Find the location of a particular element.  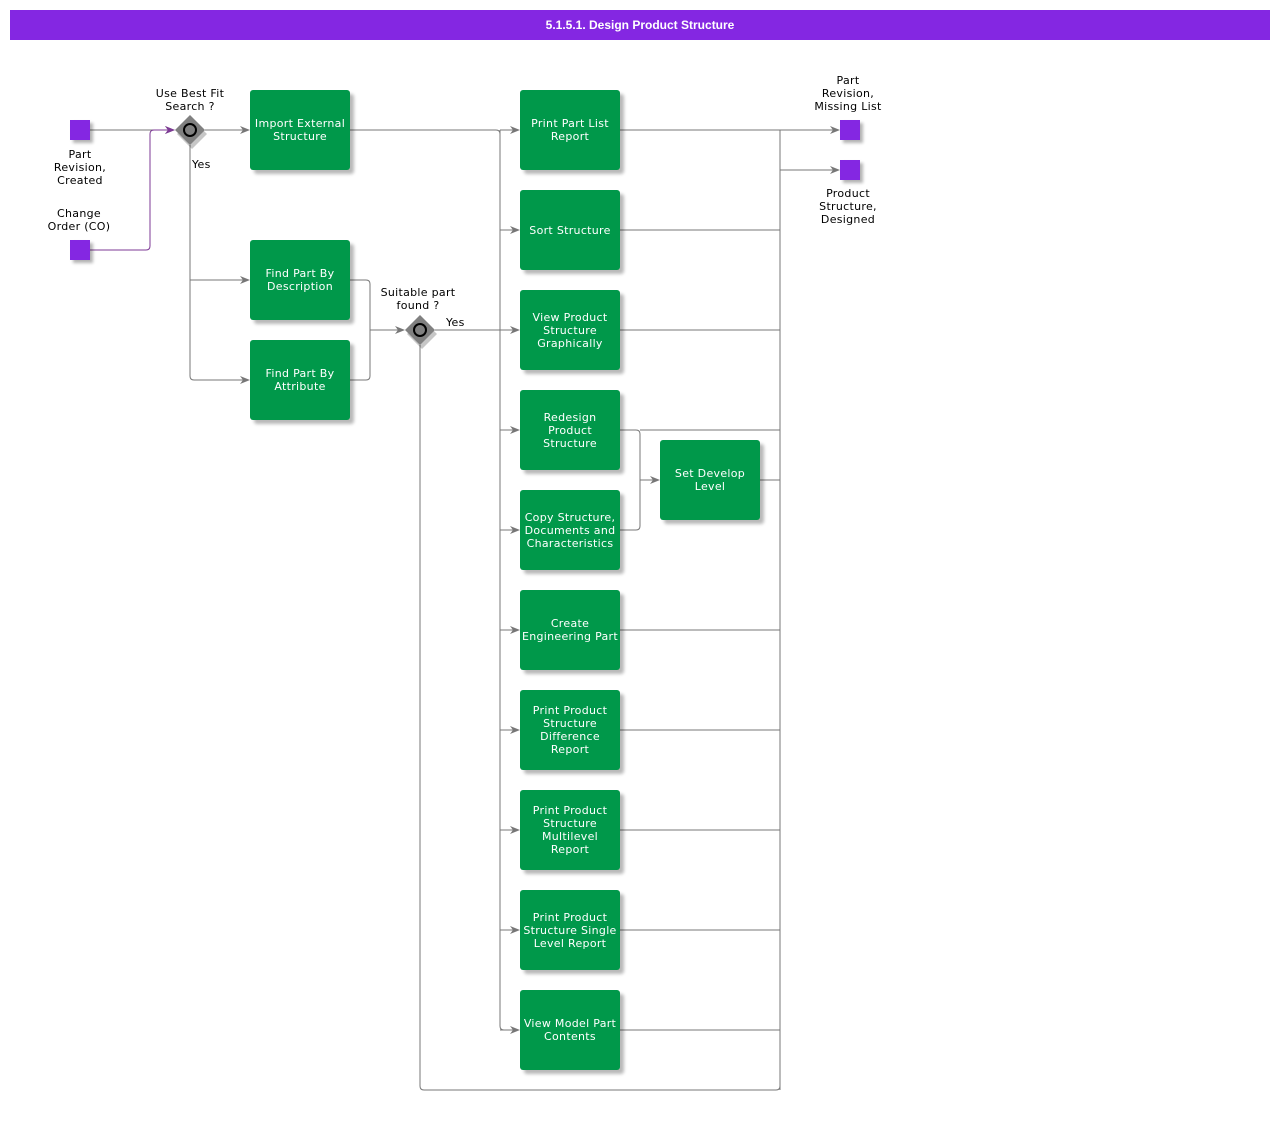

task-redesign-product-structure: Redesign Product Structure is located at coordinates (570, 430).